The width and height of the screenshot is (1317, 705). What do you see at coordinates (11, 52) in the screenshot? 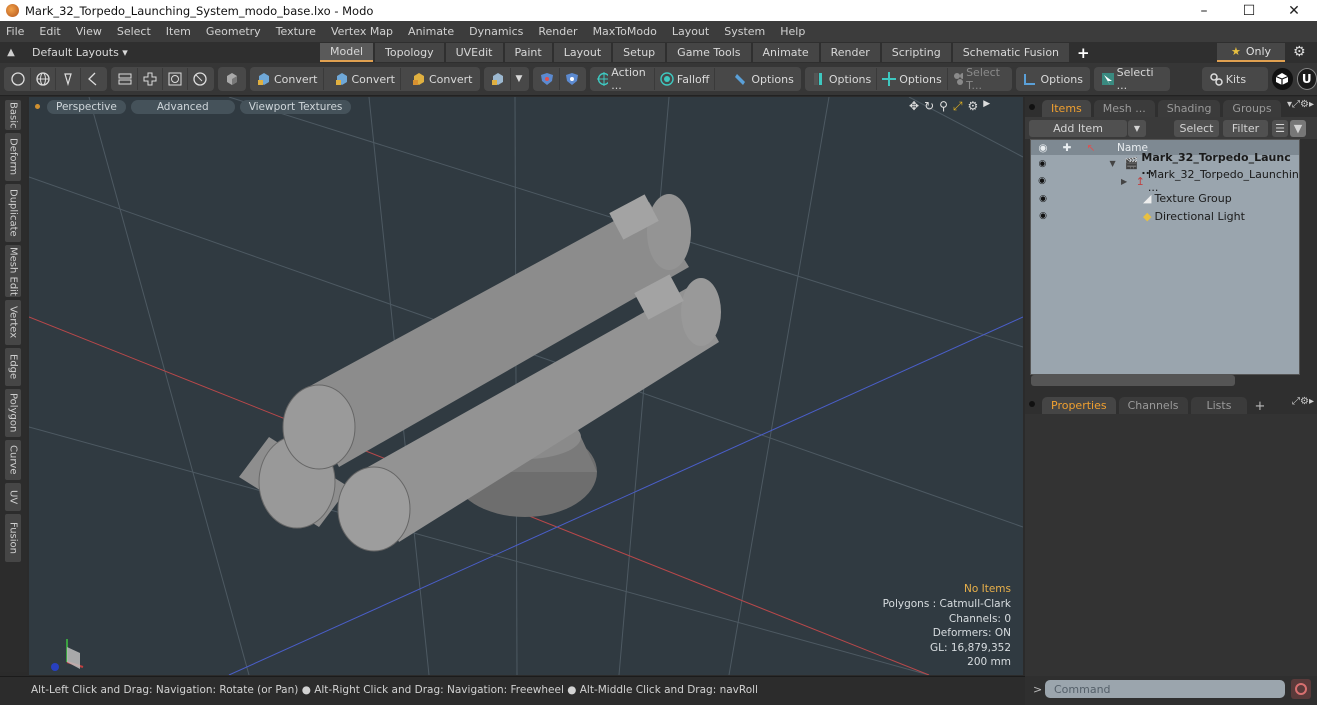
I see `layout-up-icon: ▲` at bounding box center [11, 52].